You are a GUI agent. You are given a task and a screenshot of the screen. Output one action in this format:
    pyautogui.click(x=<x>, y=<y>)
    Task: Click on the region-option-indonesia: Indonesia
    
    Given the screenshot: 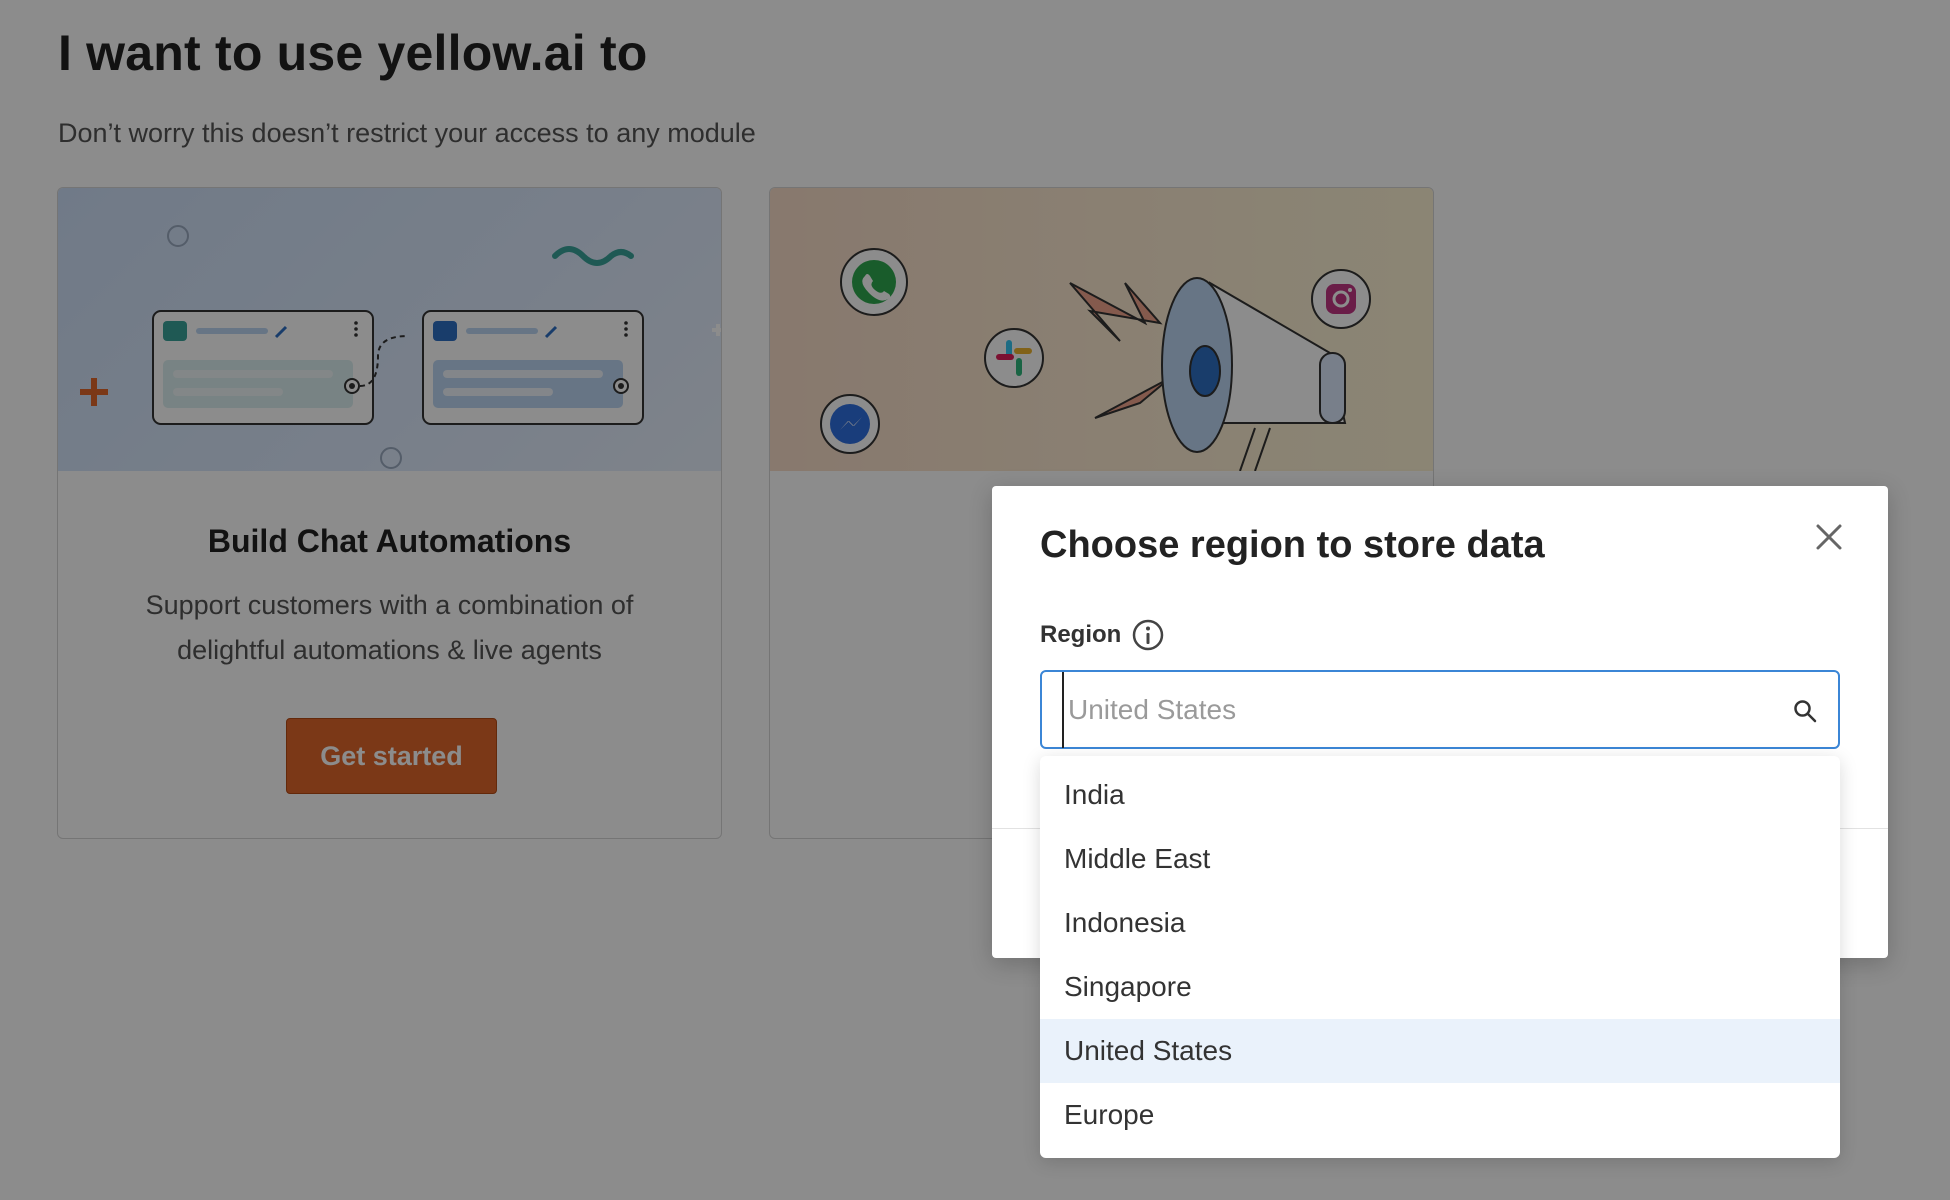 What is the action you would take?
    pyautogui.click(x=1440, y=923)
    